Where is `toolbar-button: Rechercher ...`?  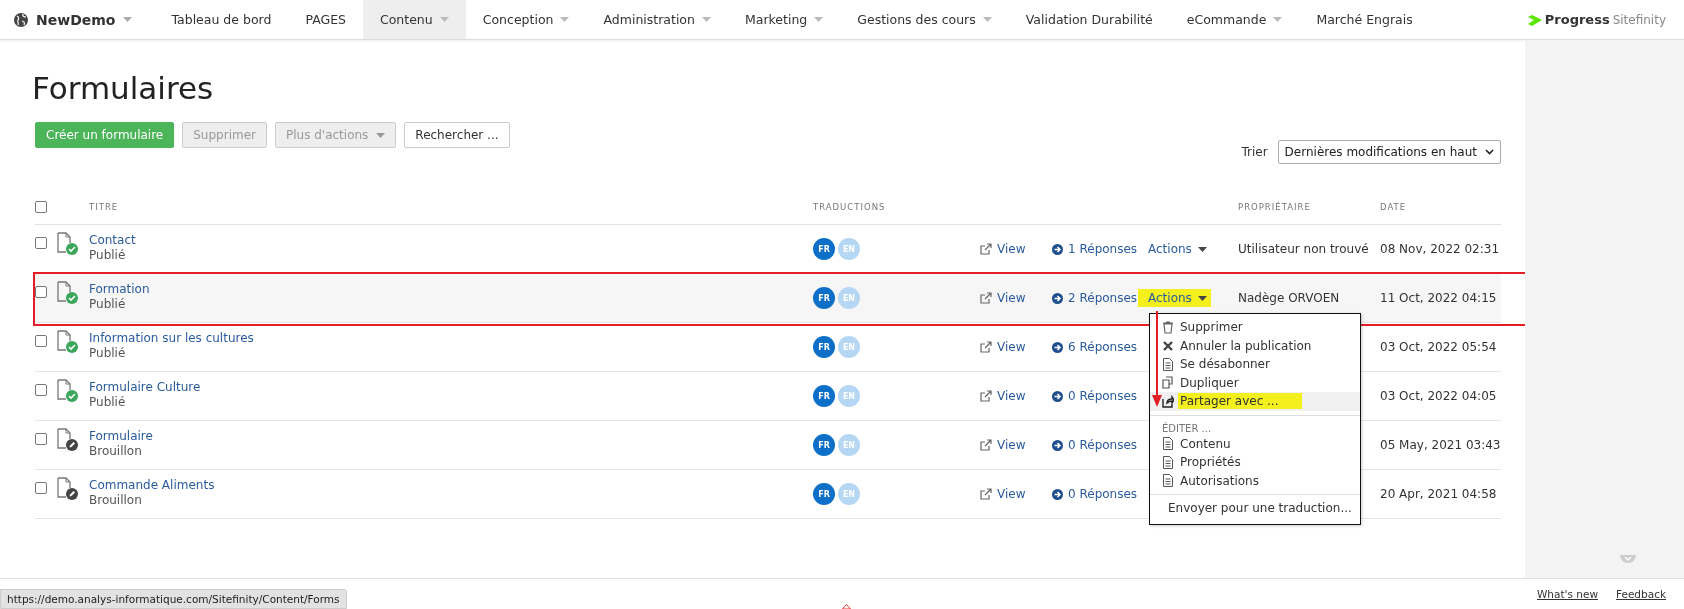
toolbar-button: Rechercher ... is located at coordinates (457, 135).